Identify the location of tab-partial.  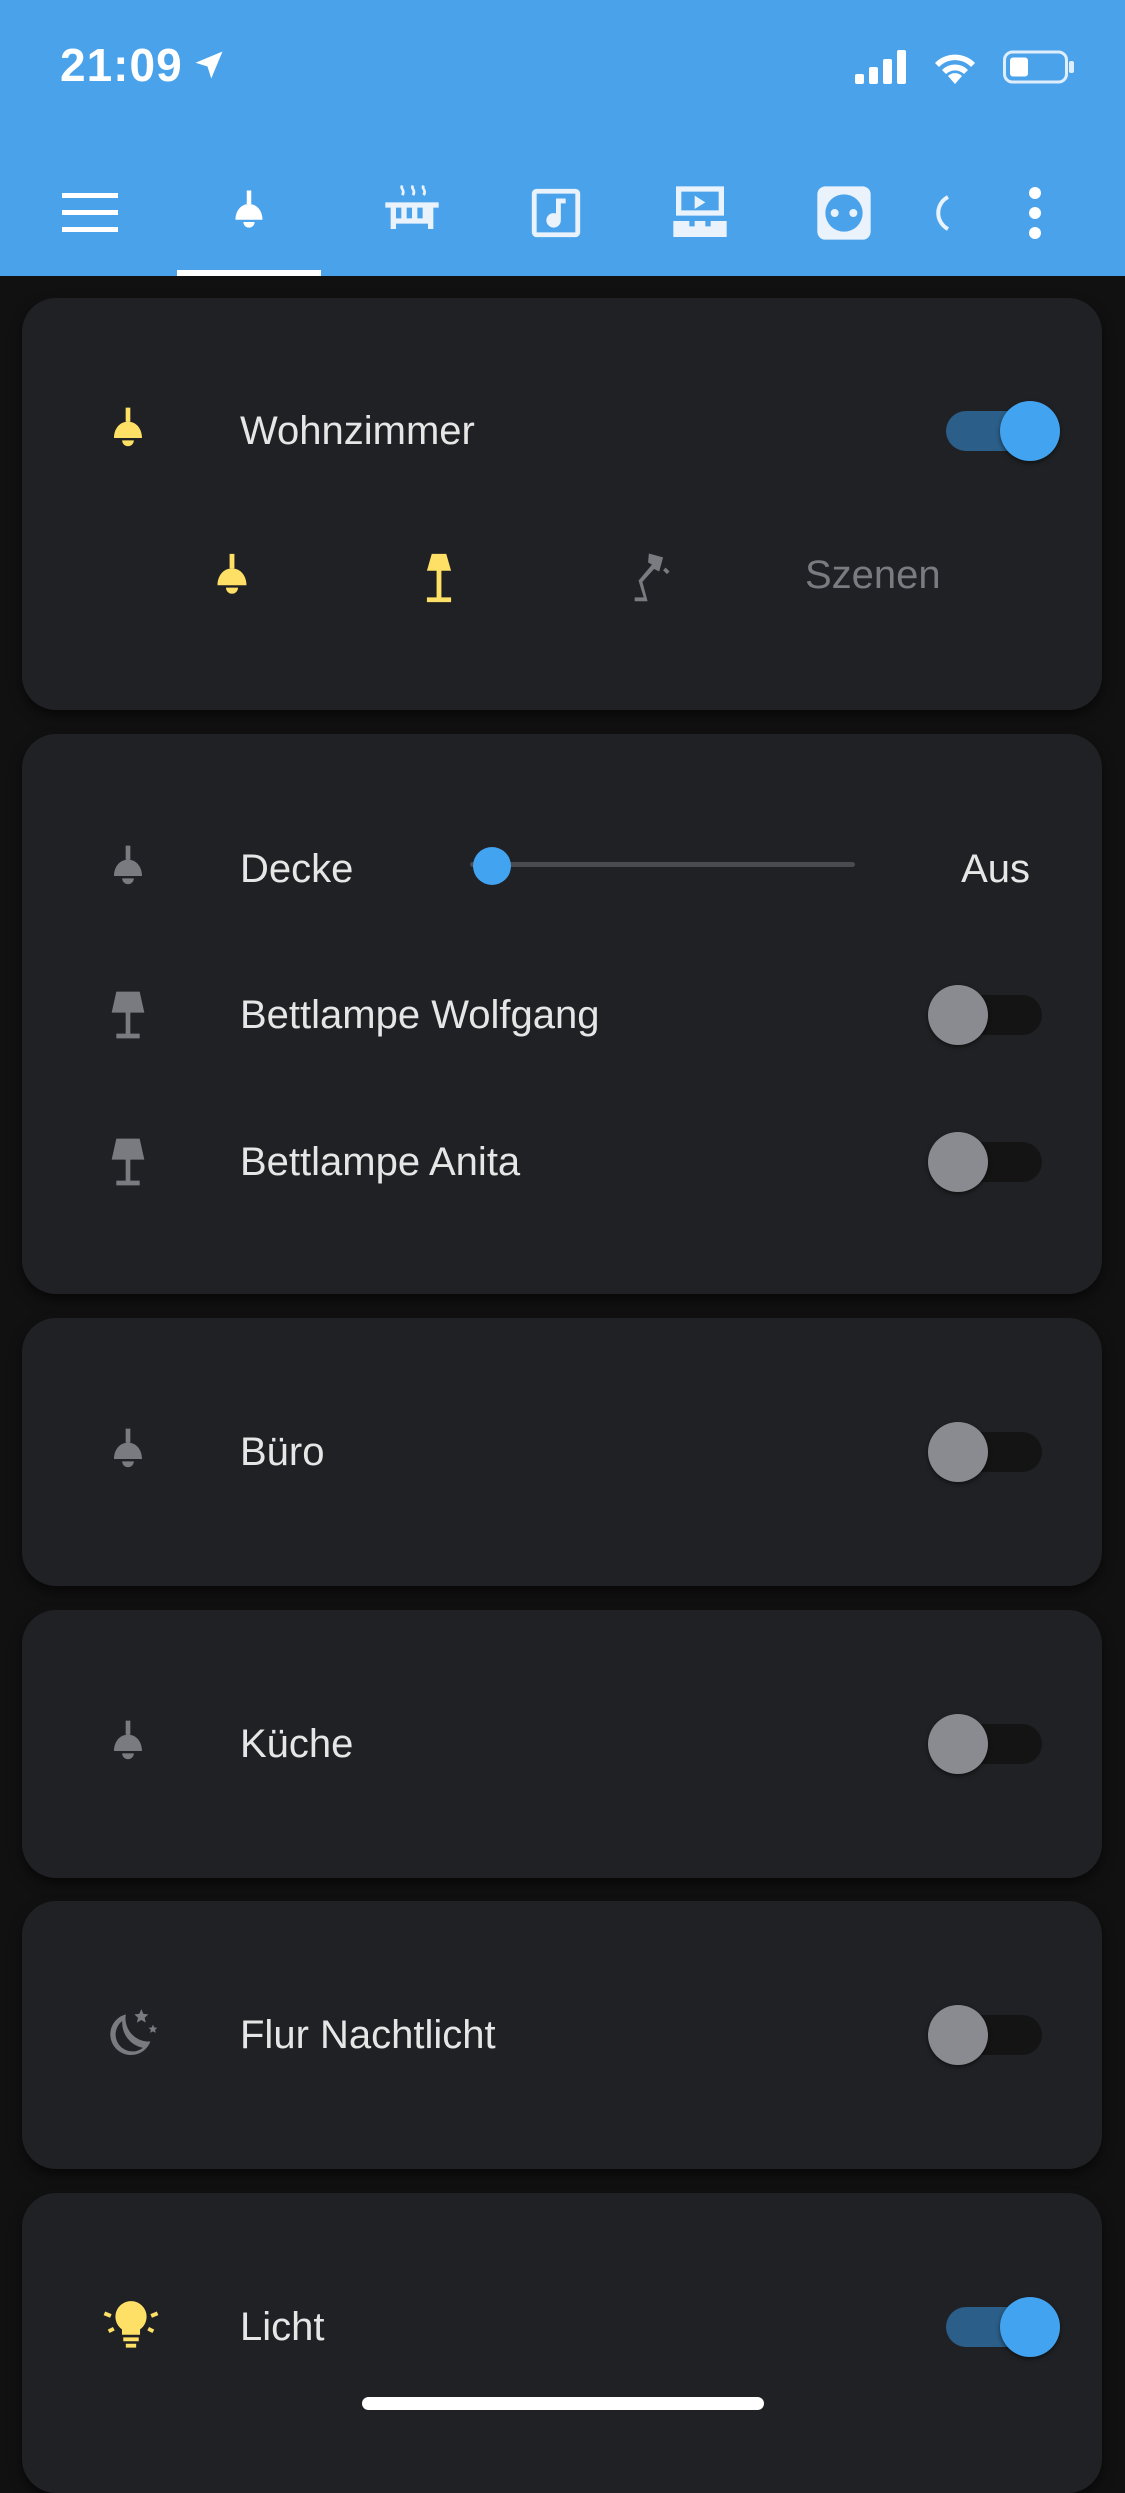
(944, 213).